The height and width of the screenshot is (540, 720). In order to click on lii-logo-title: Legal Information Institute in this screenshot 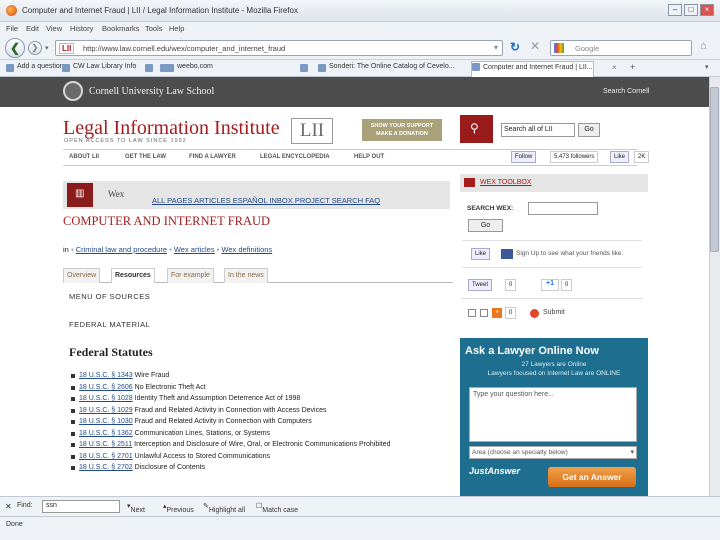, I will do `click(171, 128)`.